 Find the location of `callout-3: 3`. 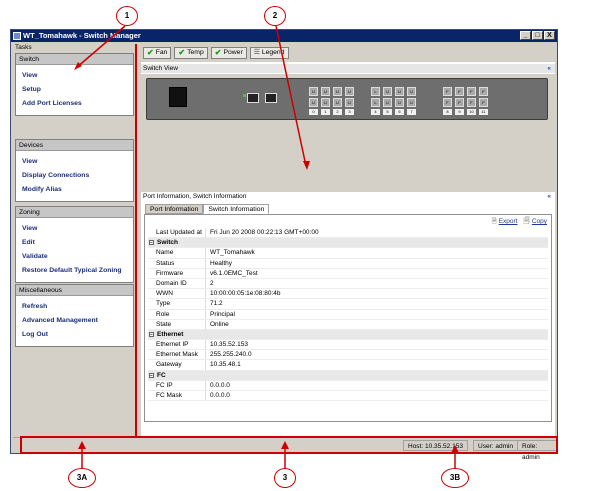

callout-3: 3 is located at coordinates (285, 478).